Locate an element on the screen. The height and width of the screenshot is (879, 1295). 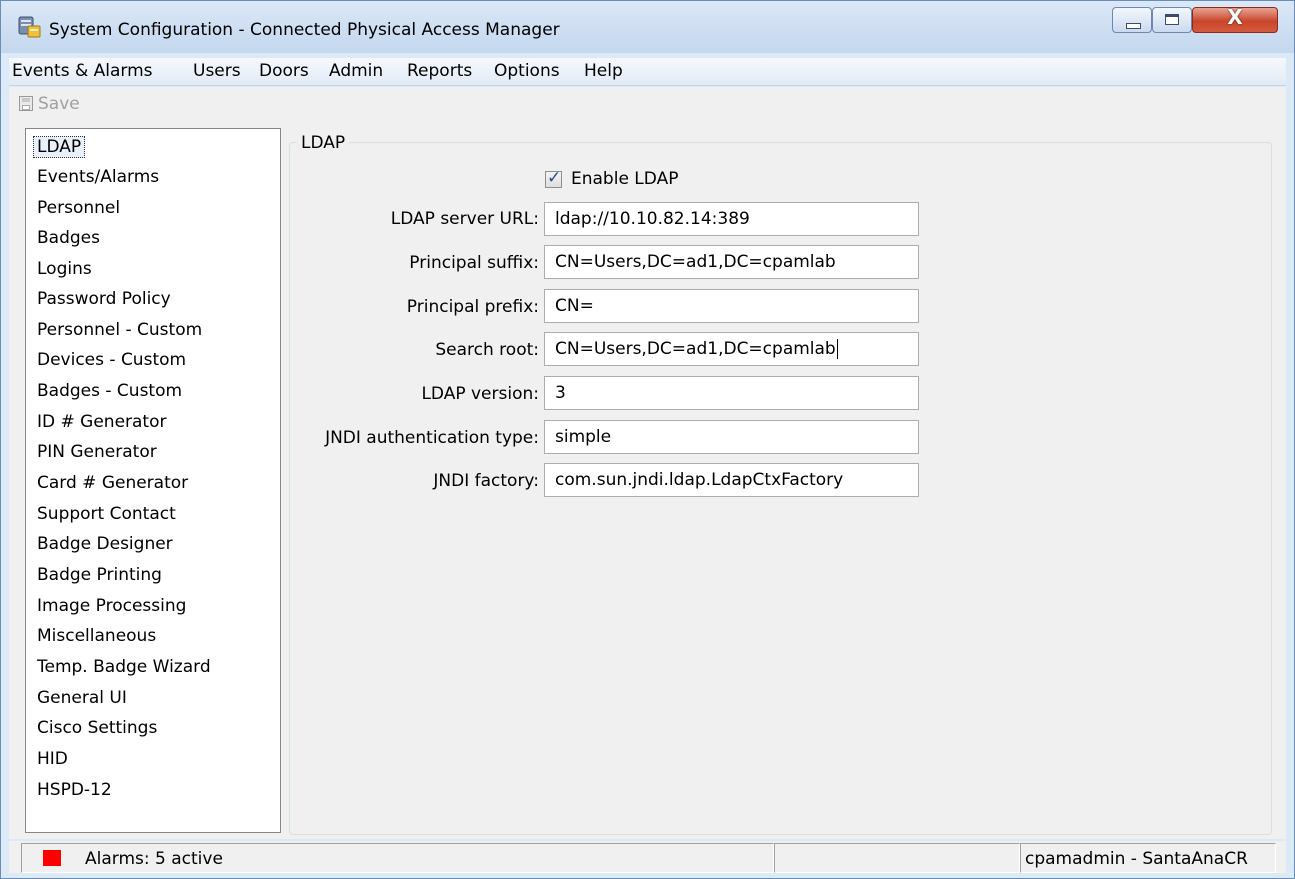
jndi-auth-type-input: simple is located at coordinates (731, 437).